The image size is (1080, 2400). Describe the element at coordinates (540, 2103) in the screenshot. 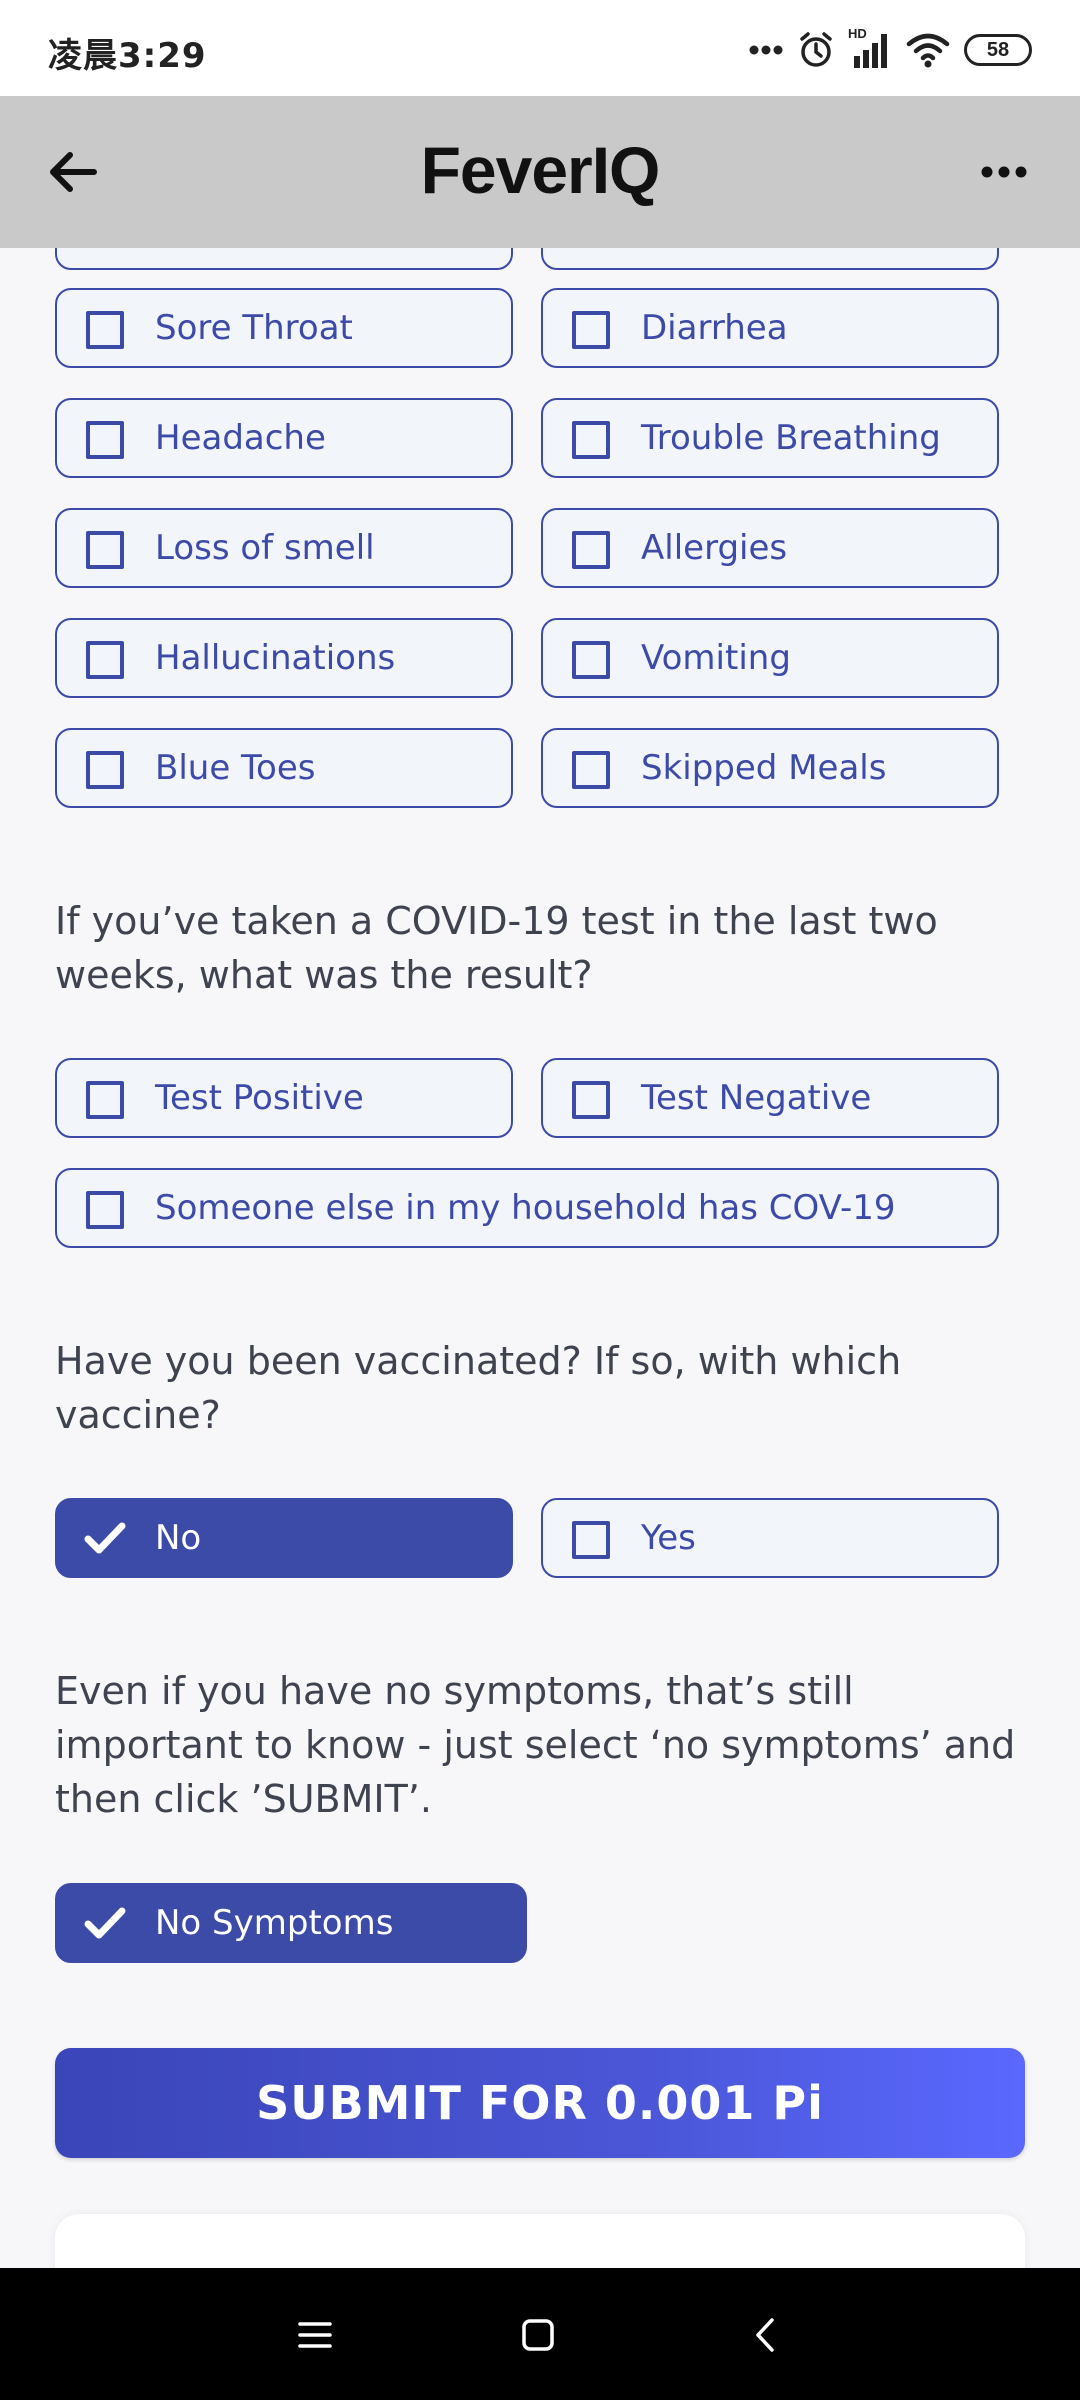

I see `submit-button: SUBMIT FOR 0.001 Pi` at that location.